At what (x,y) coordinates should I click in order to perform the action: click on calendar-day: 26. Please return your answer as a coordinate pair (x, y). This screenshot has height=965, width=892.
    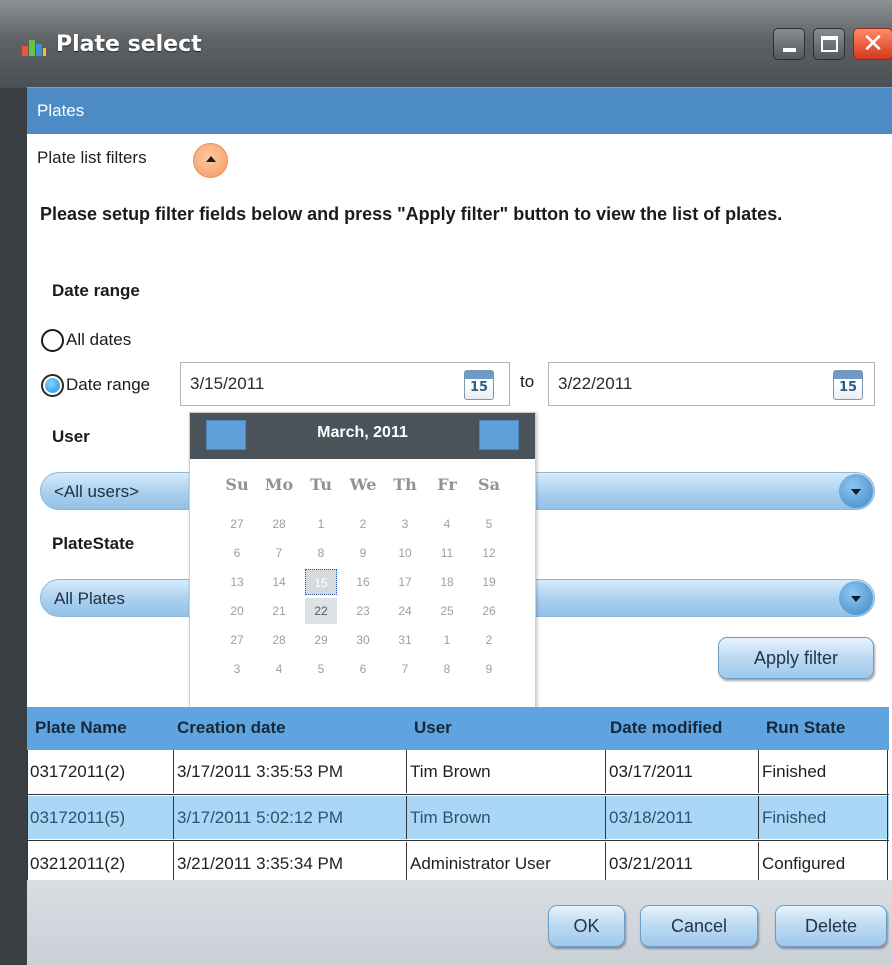
    Looking at the image, I should click on (489, 611).